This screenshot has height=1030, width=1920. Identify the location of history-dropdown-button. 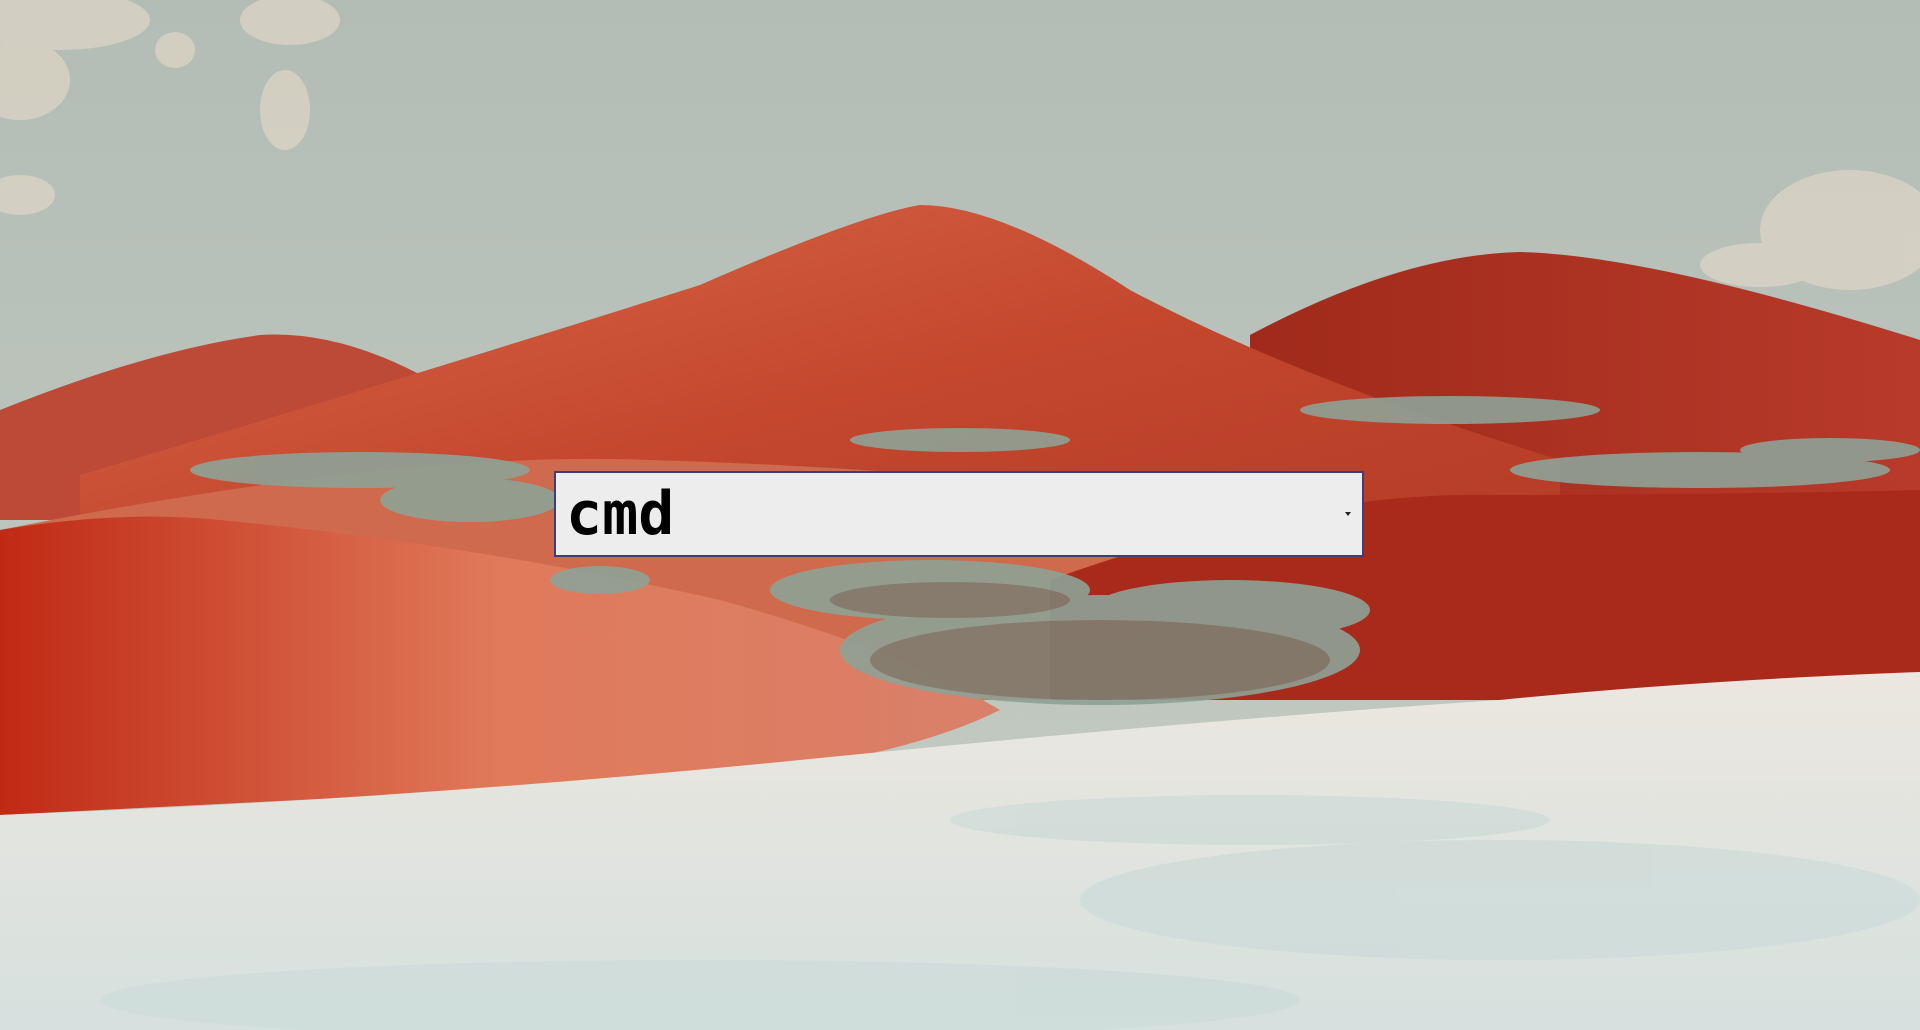
(1348, 514).